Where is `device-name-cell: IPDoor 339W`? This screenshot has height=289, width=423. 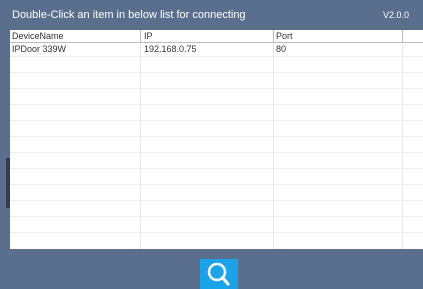 device-name-cell: IPDoor 339W is located at coordinates (39, 49).